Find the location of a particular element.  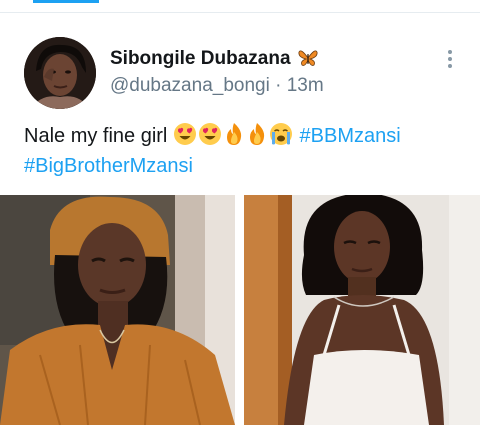

author-name-text: Sibongile Dubazana is located at coordinates (200, 58).